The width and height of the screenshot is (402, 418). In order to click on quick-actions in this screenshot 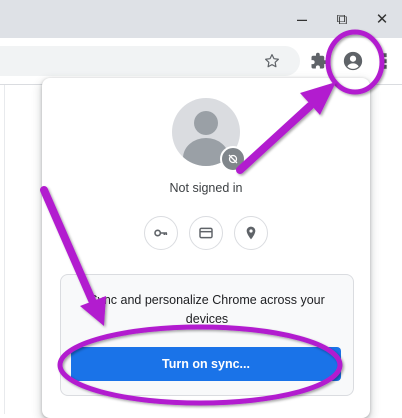, I will do `click(206, 233)`.